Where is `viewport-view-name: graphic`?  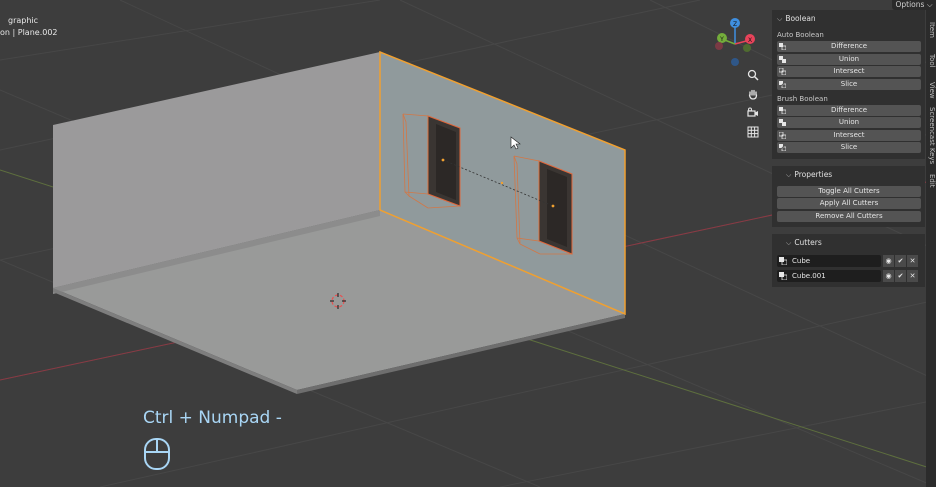 viewport-view-name: graphic is located at coordinates (23, 20).